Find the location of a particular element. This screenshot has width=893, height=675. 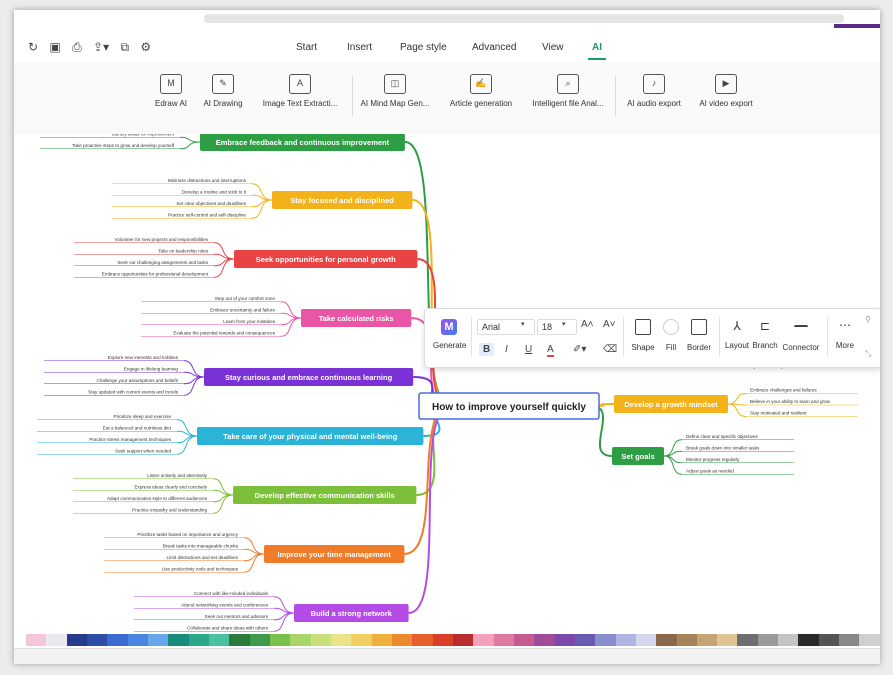

generate-label: Generate is located at coordinates (450, 345).